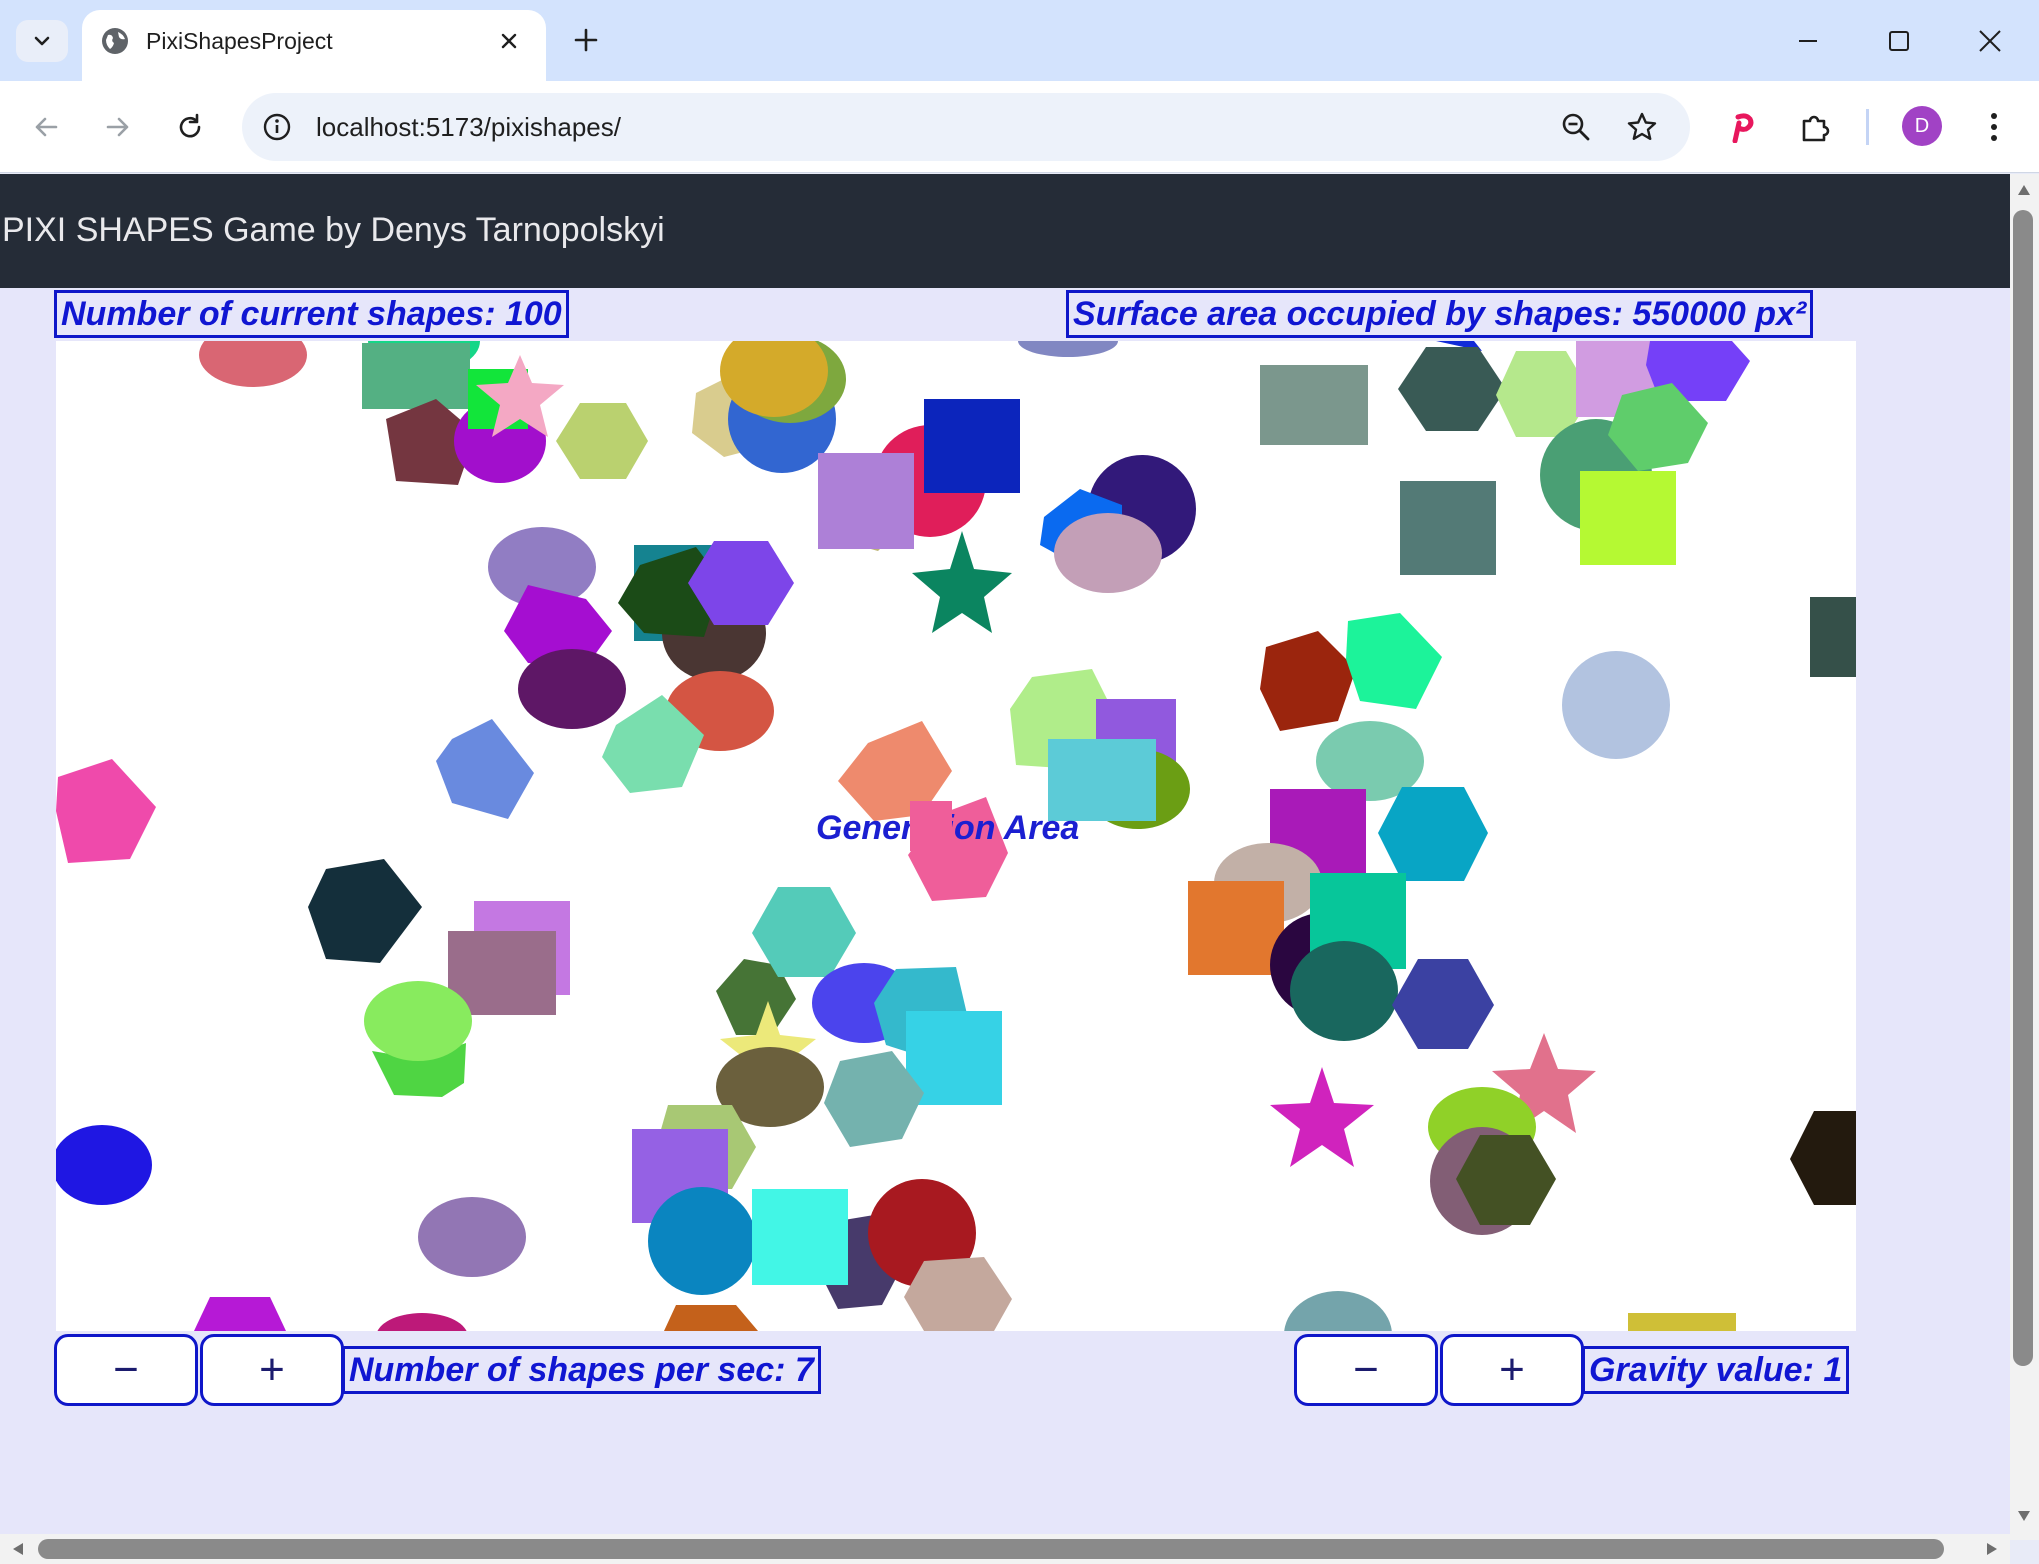 Image resolution: width=2039 pixels, height=1564 pixels. What do you see at coordinates (1005, 231) in the screenshot?
I see `app-header: PIXI SHAPES Game by Denys Tarnopolskyi` at bounding box center [1005, 231].